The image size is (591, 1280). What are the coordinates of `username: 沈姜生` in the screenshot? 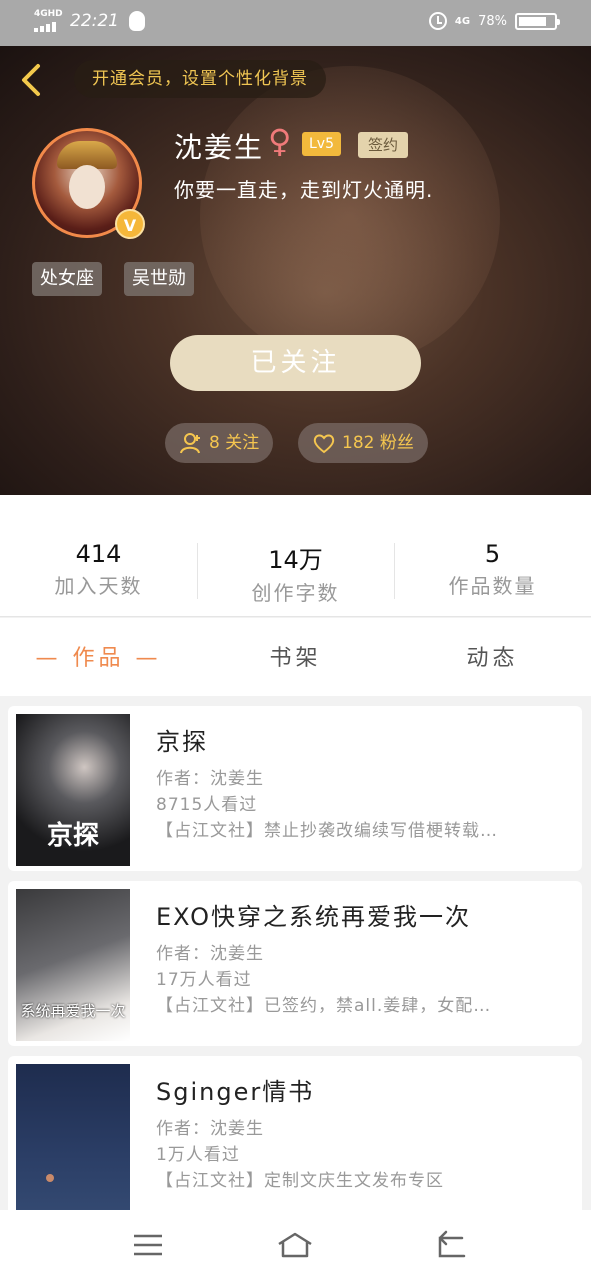 It's located at (219, 147).